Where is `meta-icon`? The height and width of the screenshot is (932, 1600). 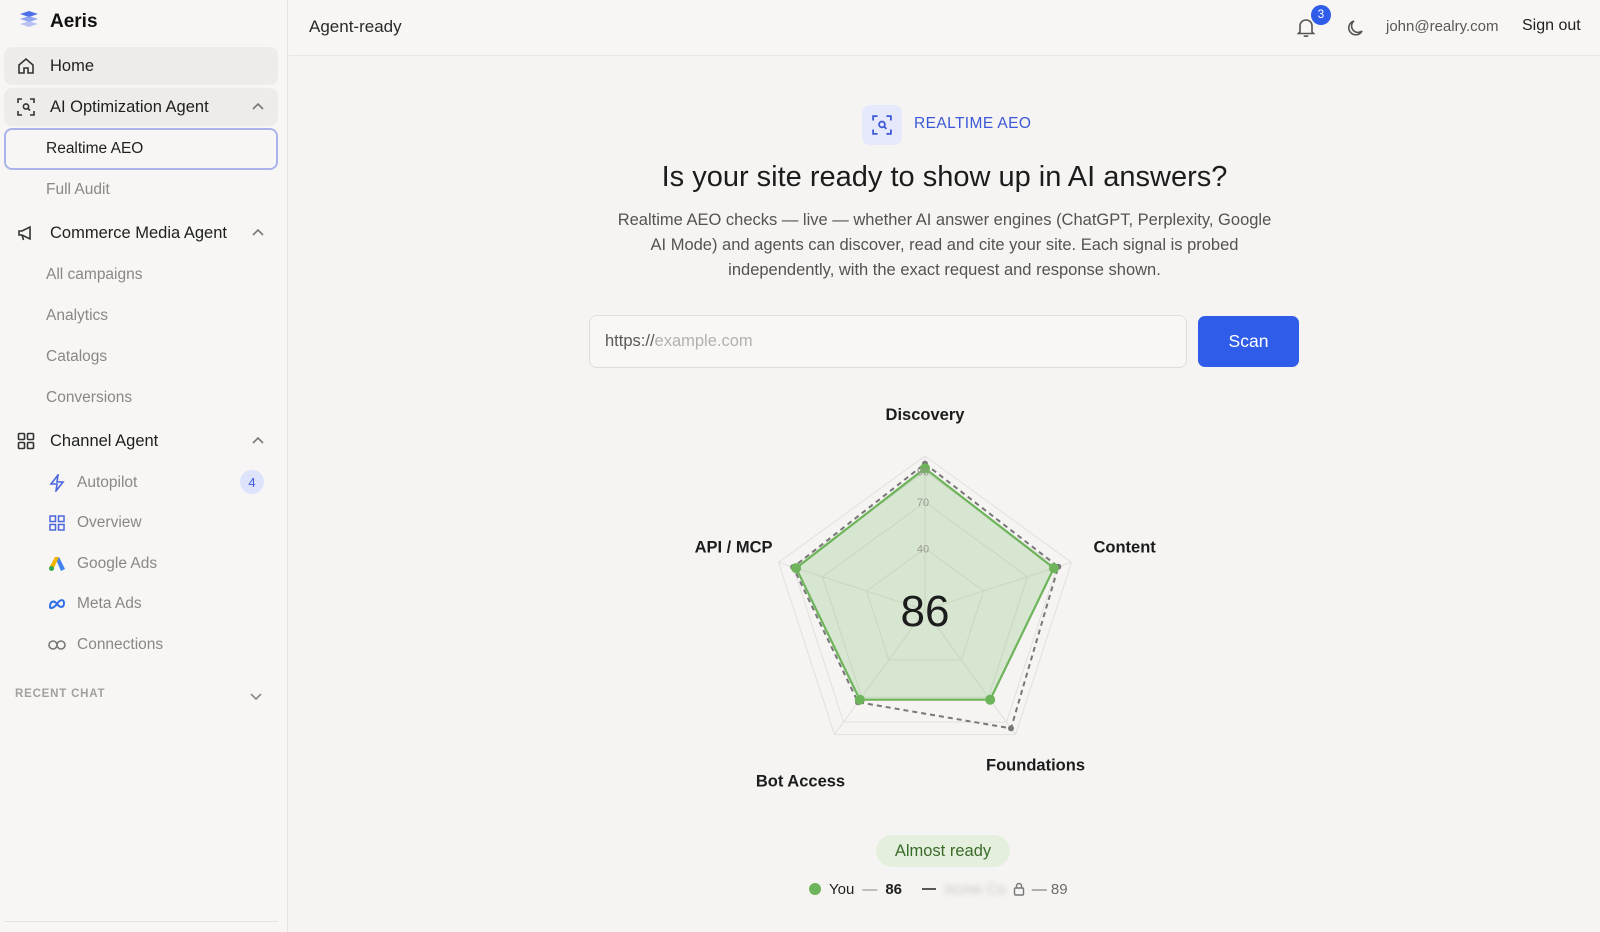
meta-icon is located at coordinates (57, 604).